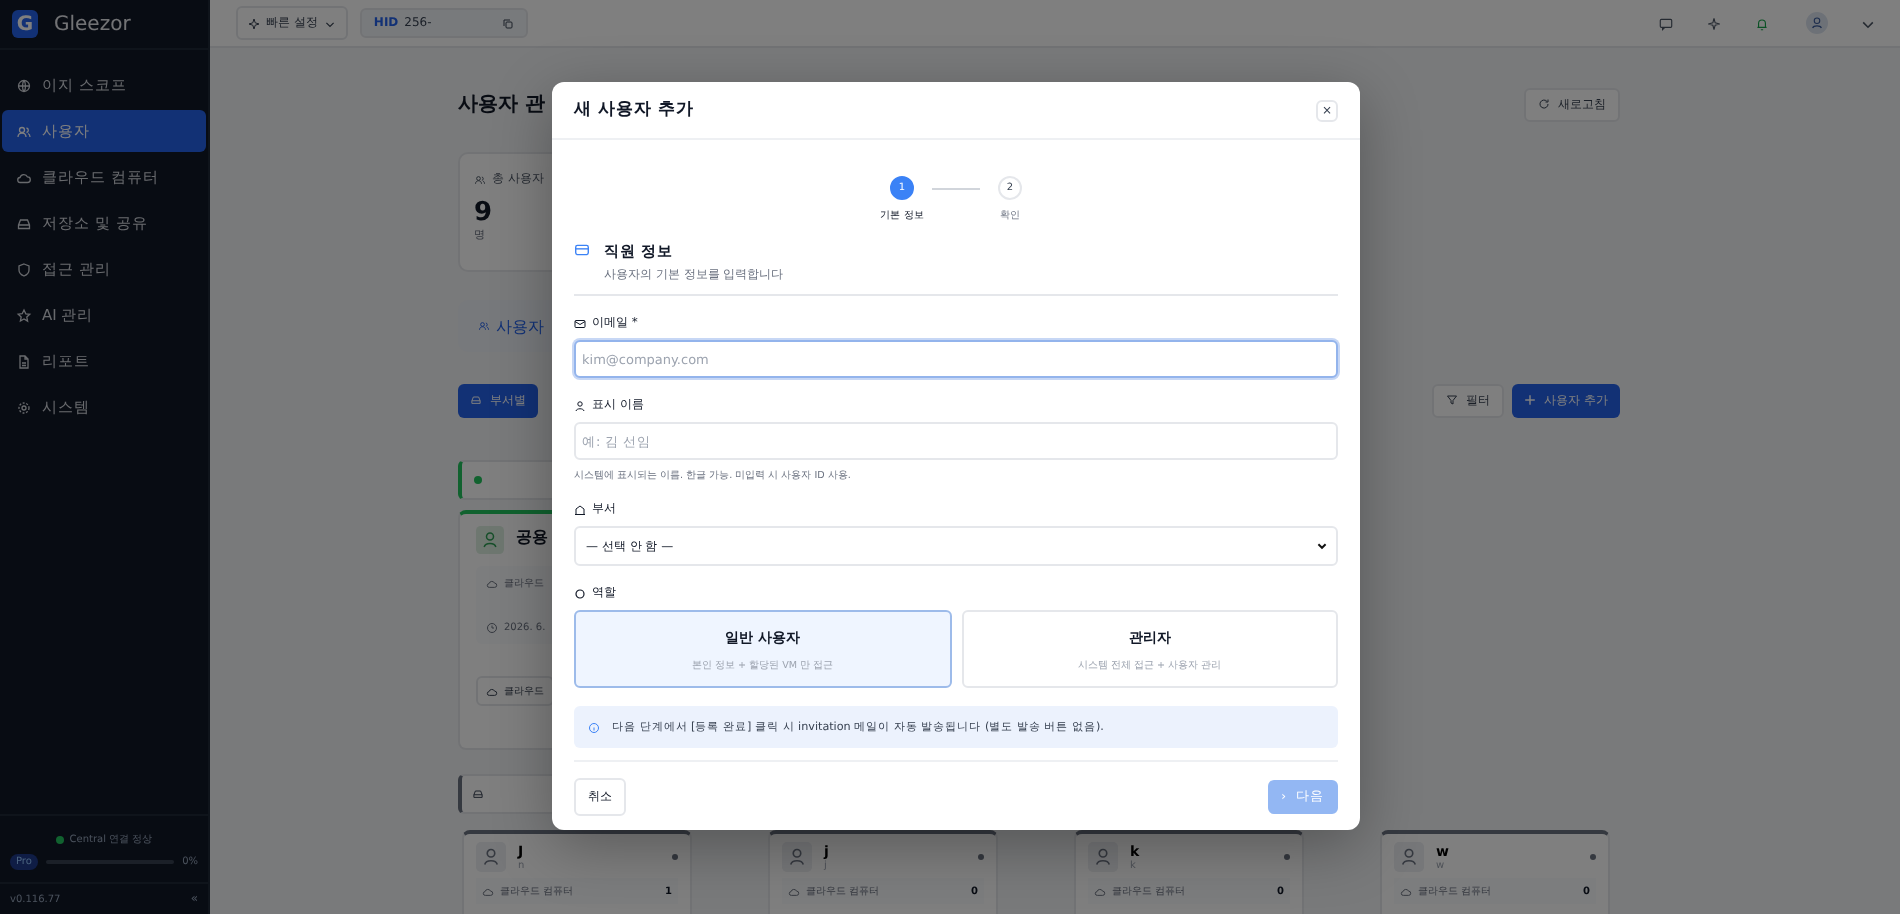 The height and width of the screenshot is (914, 1900). Describe the element at coordinates (1530, 400) in the screenshot. I see `plus-icon` at that location.